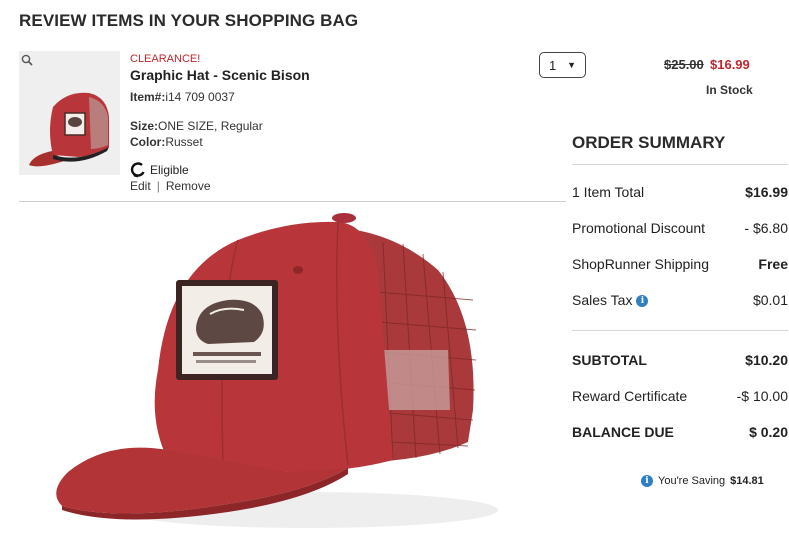 The width and height of the screenshot is (789, 536). Describe the element at coordinates (571, 65) in the screenshot. I see `chevron-down-icon: ▼` at that location.